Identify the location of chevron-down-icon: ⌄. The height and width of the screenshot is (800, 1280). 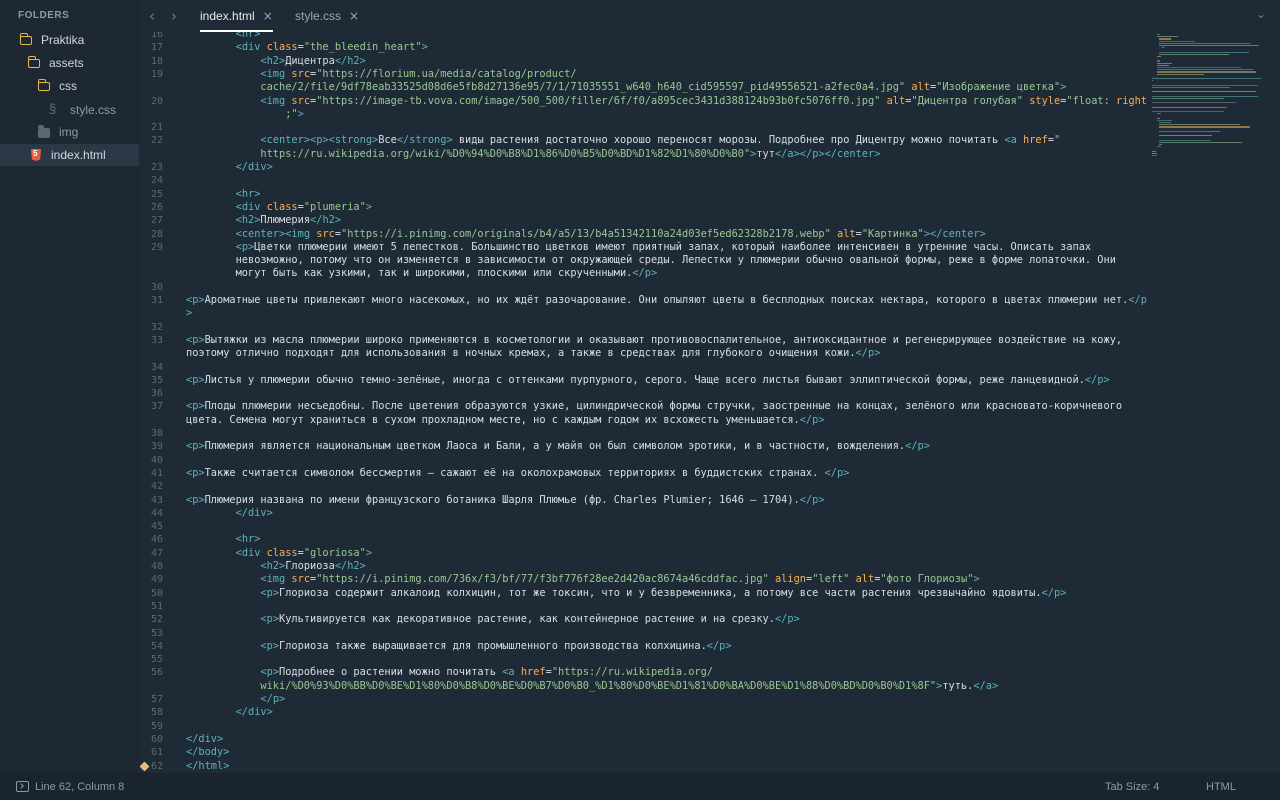
(1261, 14).